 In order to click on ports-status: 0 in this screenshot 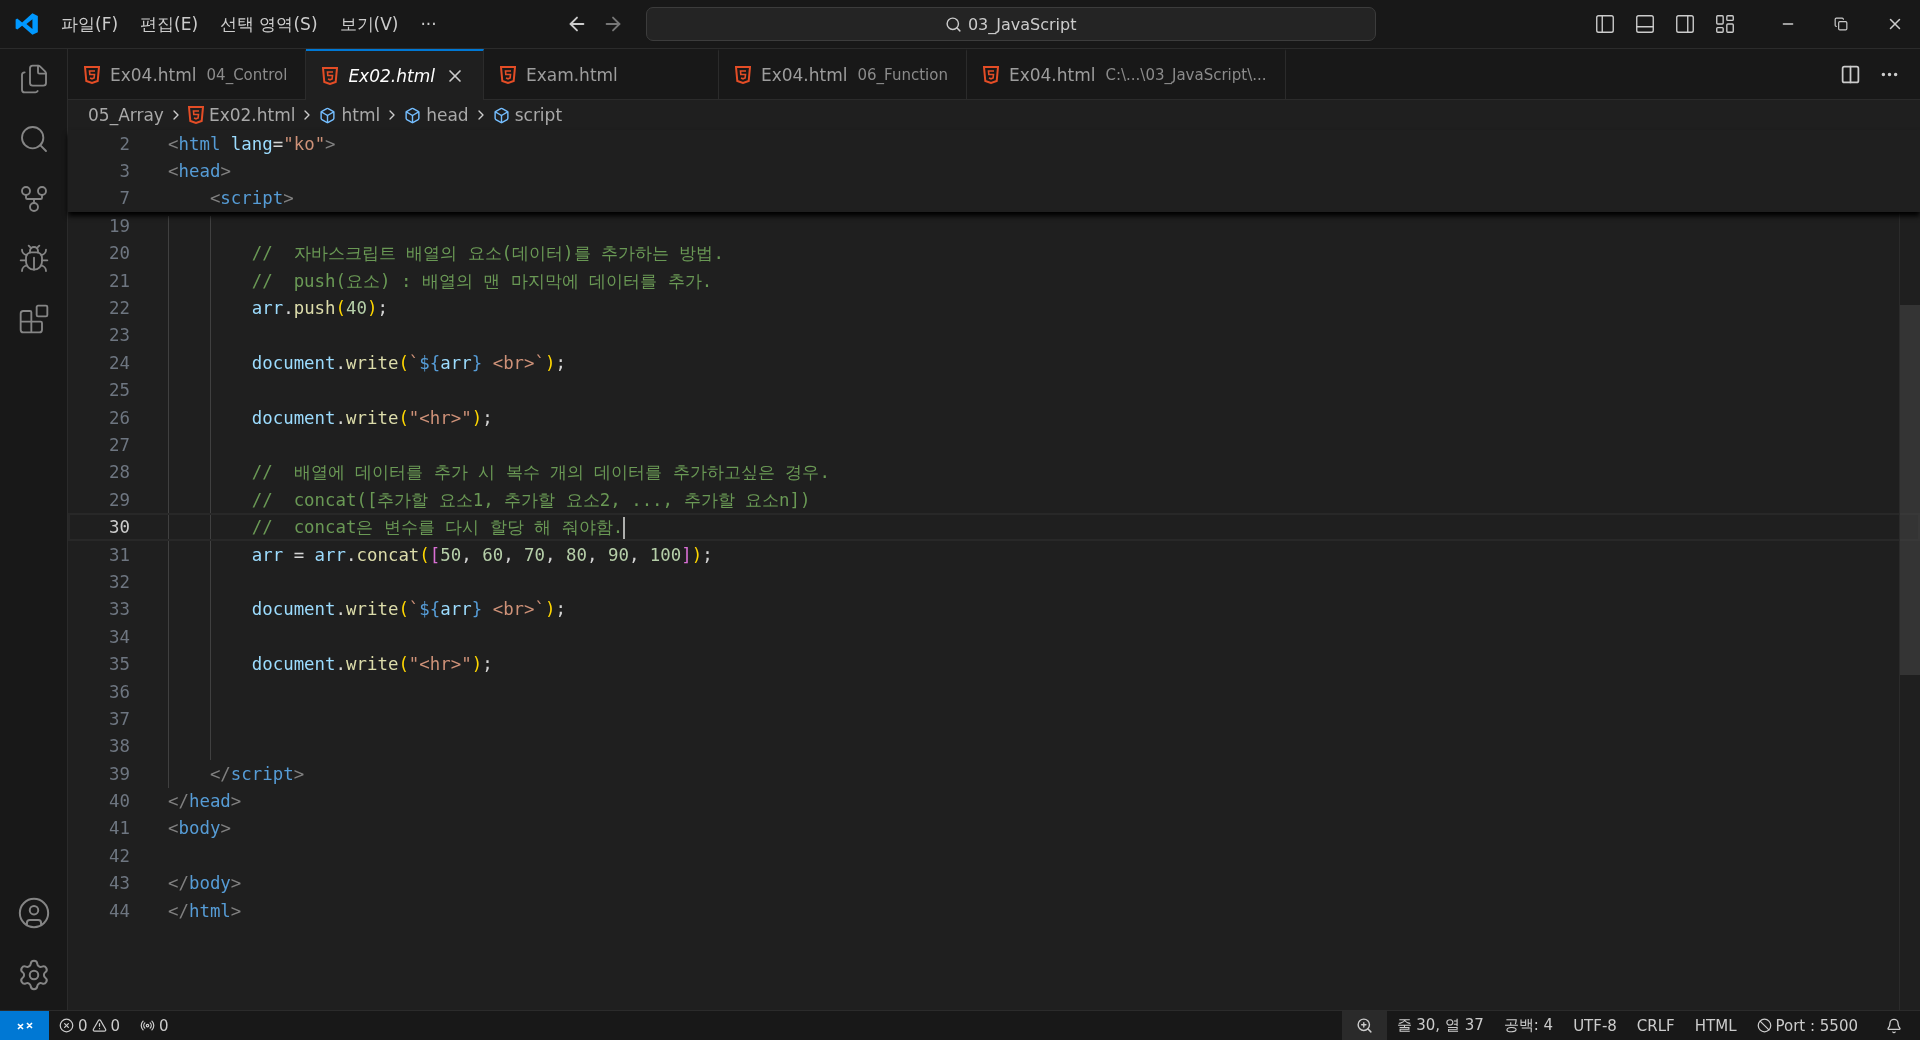, I will do `click(154, 1025)`.